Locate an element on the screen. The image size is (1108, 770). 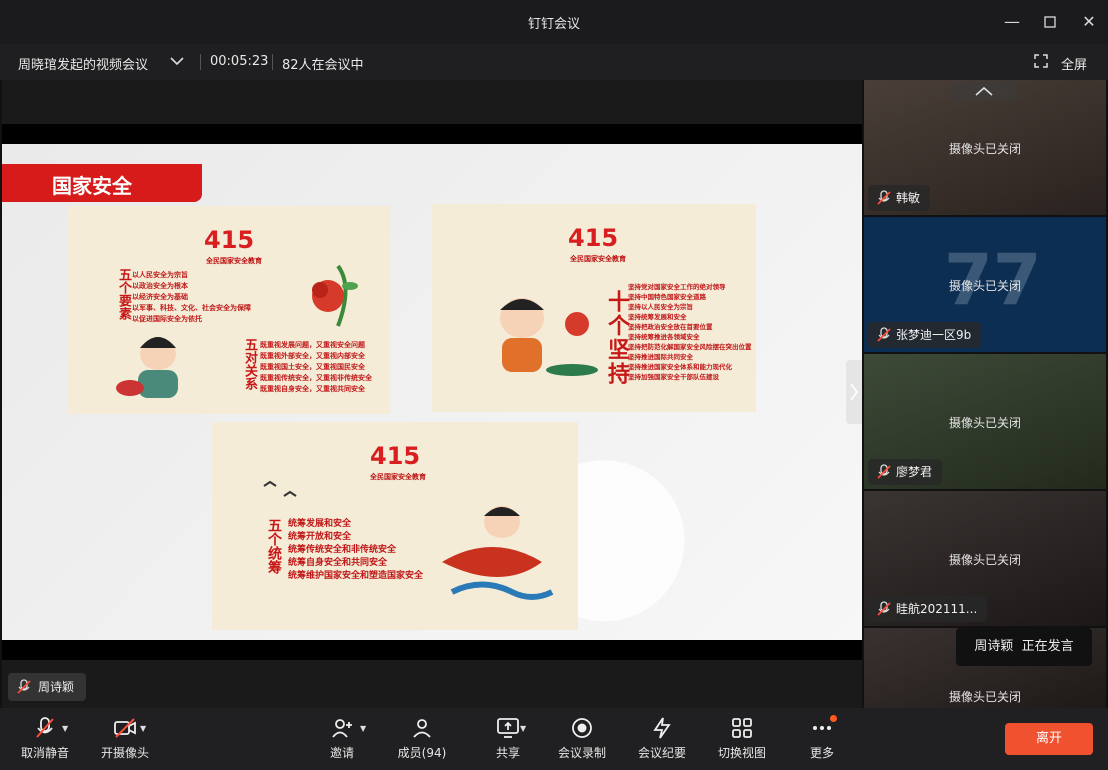
close-icon: ✕ is located at coordinates (1089, 22).